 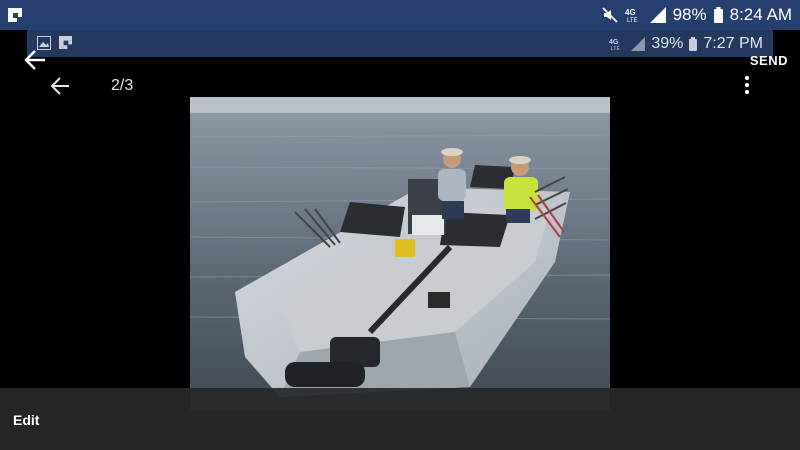 What do you see at coordinates (769, 60) in the screenshot?
I see `send-button: SEND` at bounding box center [769, 60].